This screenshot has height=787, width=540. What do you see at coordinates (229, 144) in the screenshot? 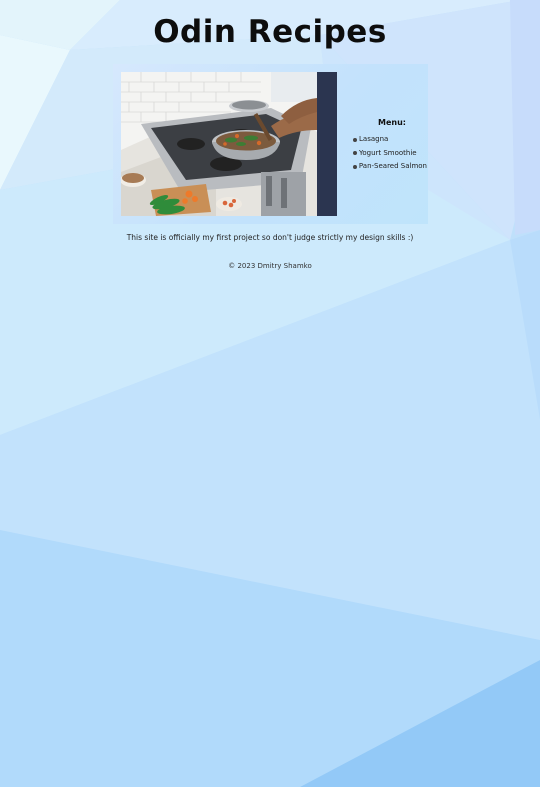
I see `hero-image` at bounding box center [229, 144].